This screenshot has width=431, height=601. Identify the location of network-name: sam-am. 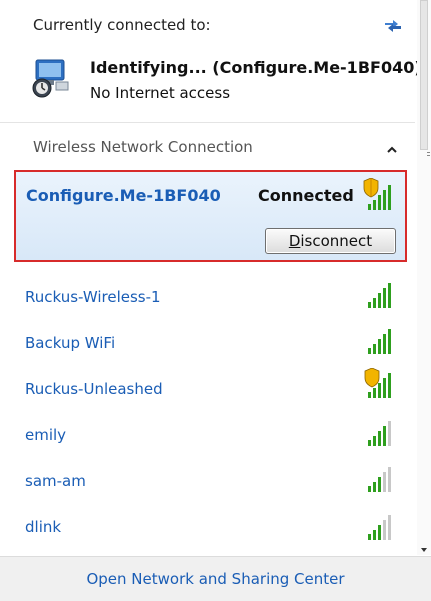
(55, 481).